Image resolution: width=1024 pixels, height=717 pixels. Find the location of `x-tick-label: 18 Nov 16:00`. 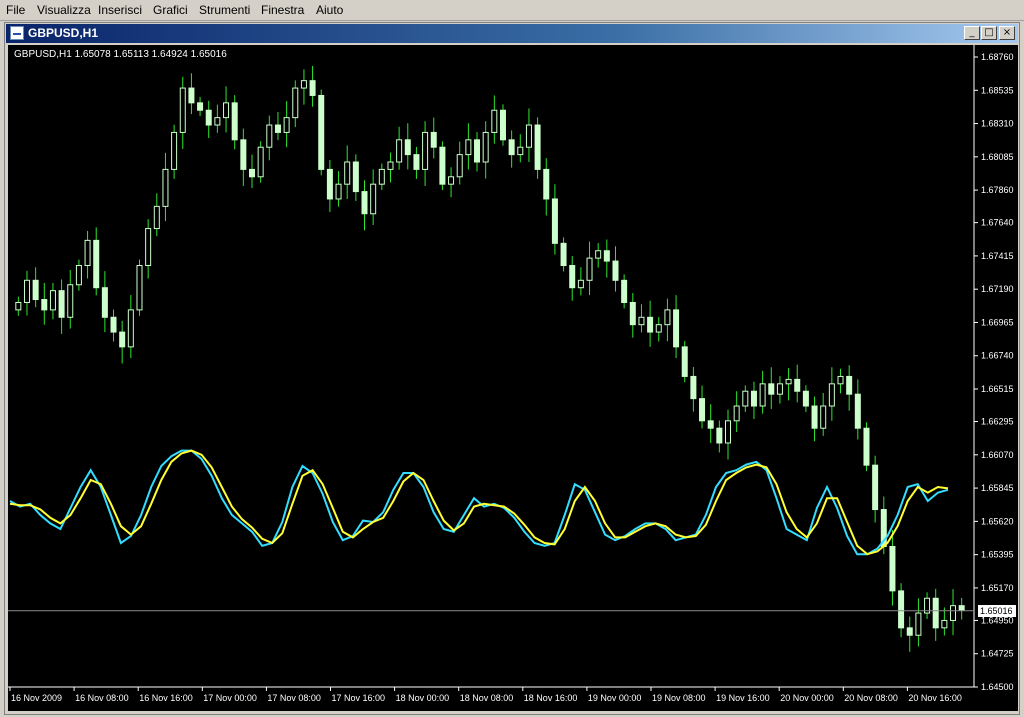

x-tick-label: 18 Nov 16:00 is located at coordinates (551, 698).